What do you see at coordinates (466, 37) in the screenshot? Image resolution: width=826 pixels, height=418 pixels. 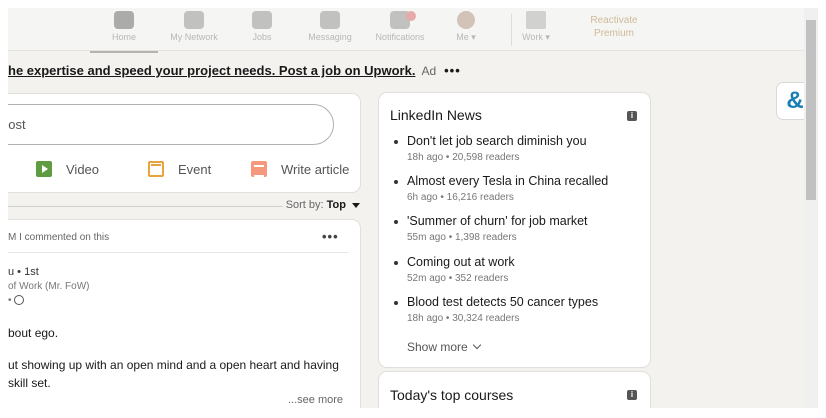 I see `nav-me-label: Me ▾` at bounding box center [466, 37].